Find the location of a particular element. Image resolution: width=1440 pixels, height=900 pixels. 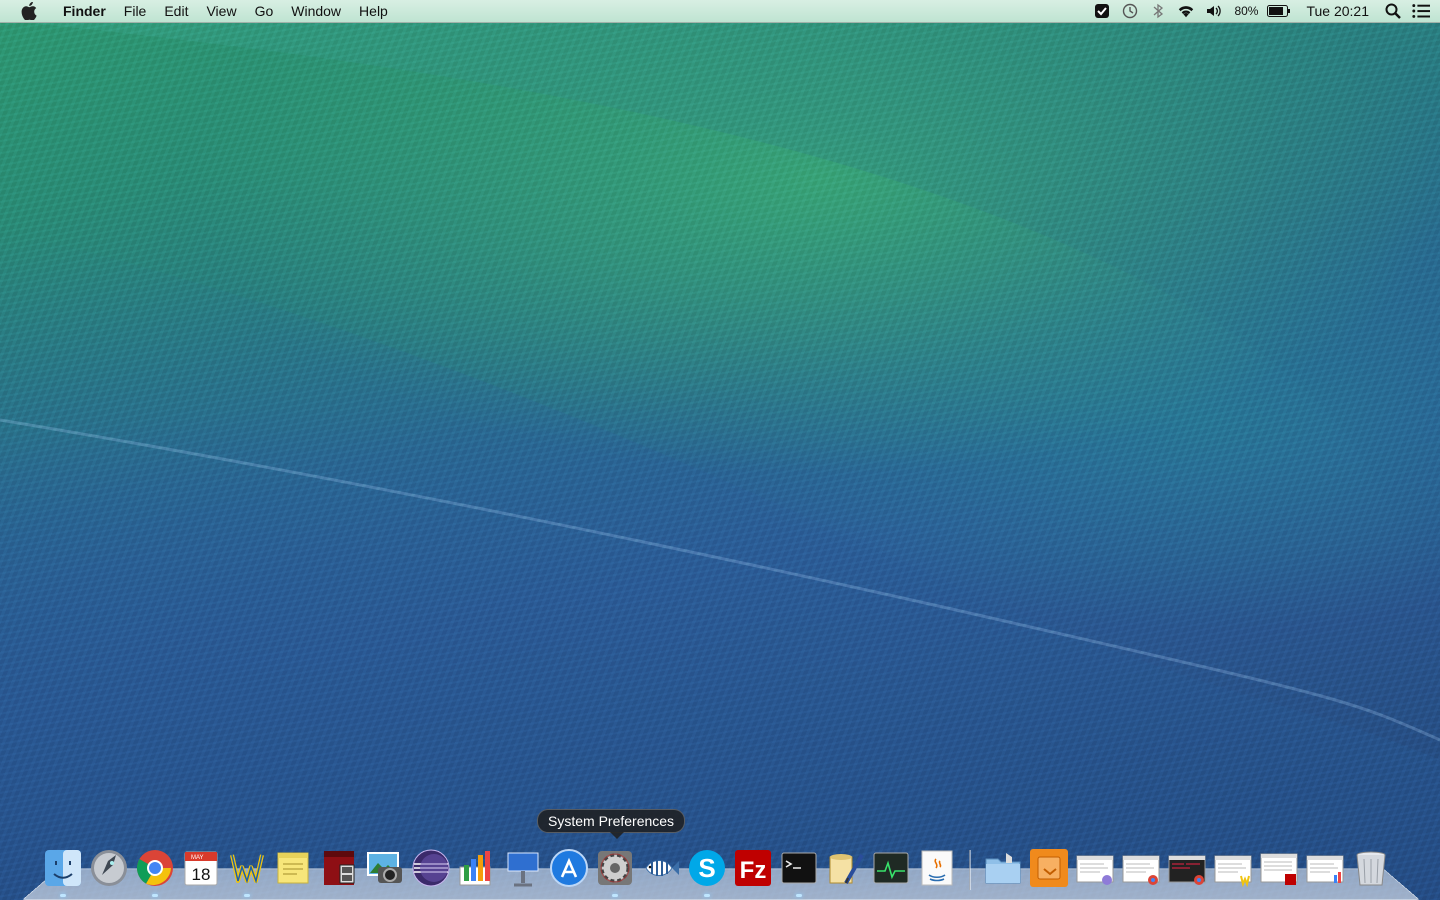

dock-keynote is located at coordinates (523, 868).